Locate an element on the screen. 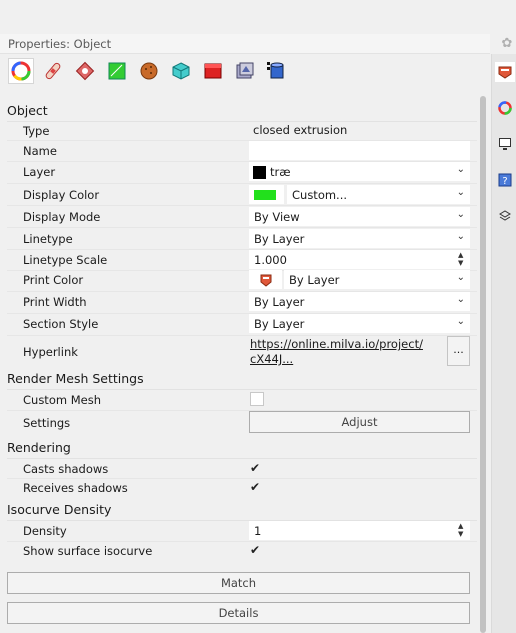 This screenshot has width=516, height=633. type-label: Type is located at coordinates (36, 131).